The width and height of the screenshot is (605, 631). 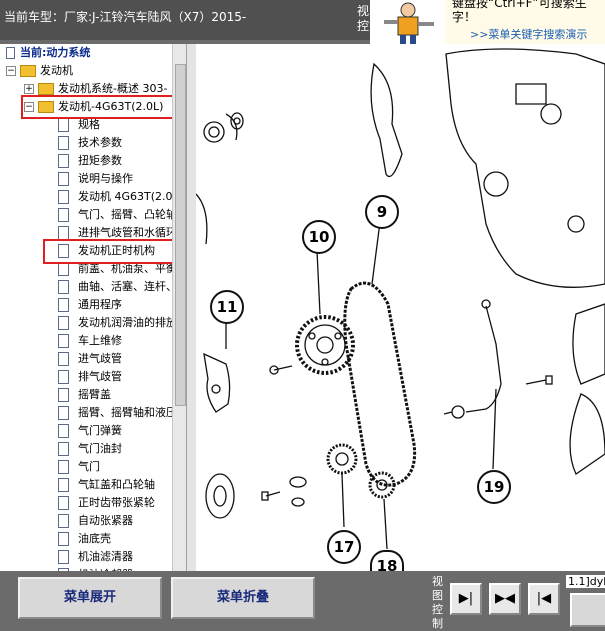 What do you see at coordinates (100, 304) in the screenshot?
I see `tree-leaf-label: 通用程序` at bounding box center [100, 304].